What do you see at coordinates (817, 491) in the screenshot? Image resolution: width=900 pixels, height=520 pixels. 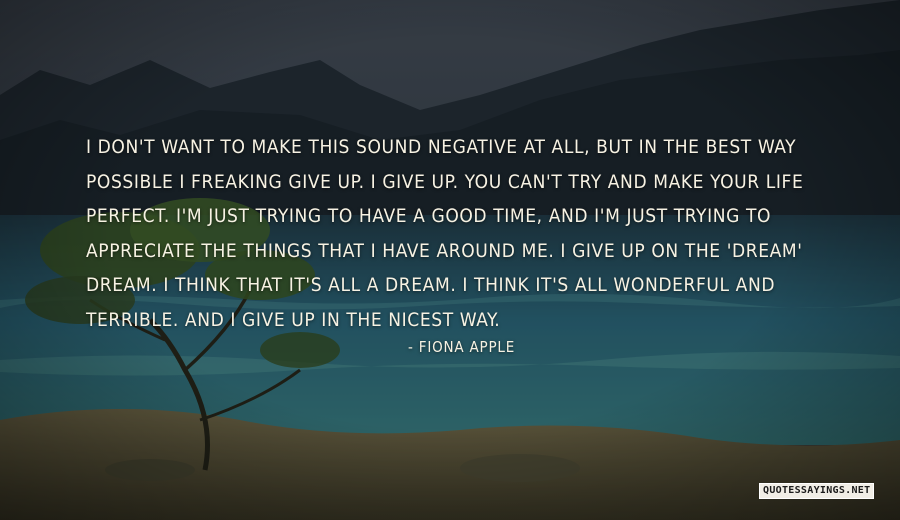 I see `watermark-logo: QUOTESSAYINGS.NET` at bounding box center [817, 491].